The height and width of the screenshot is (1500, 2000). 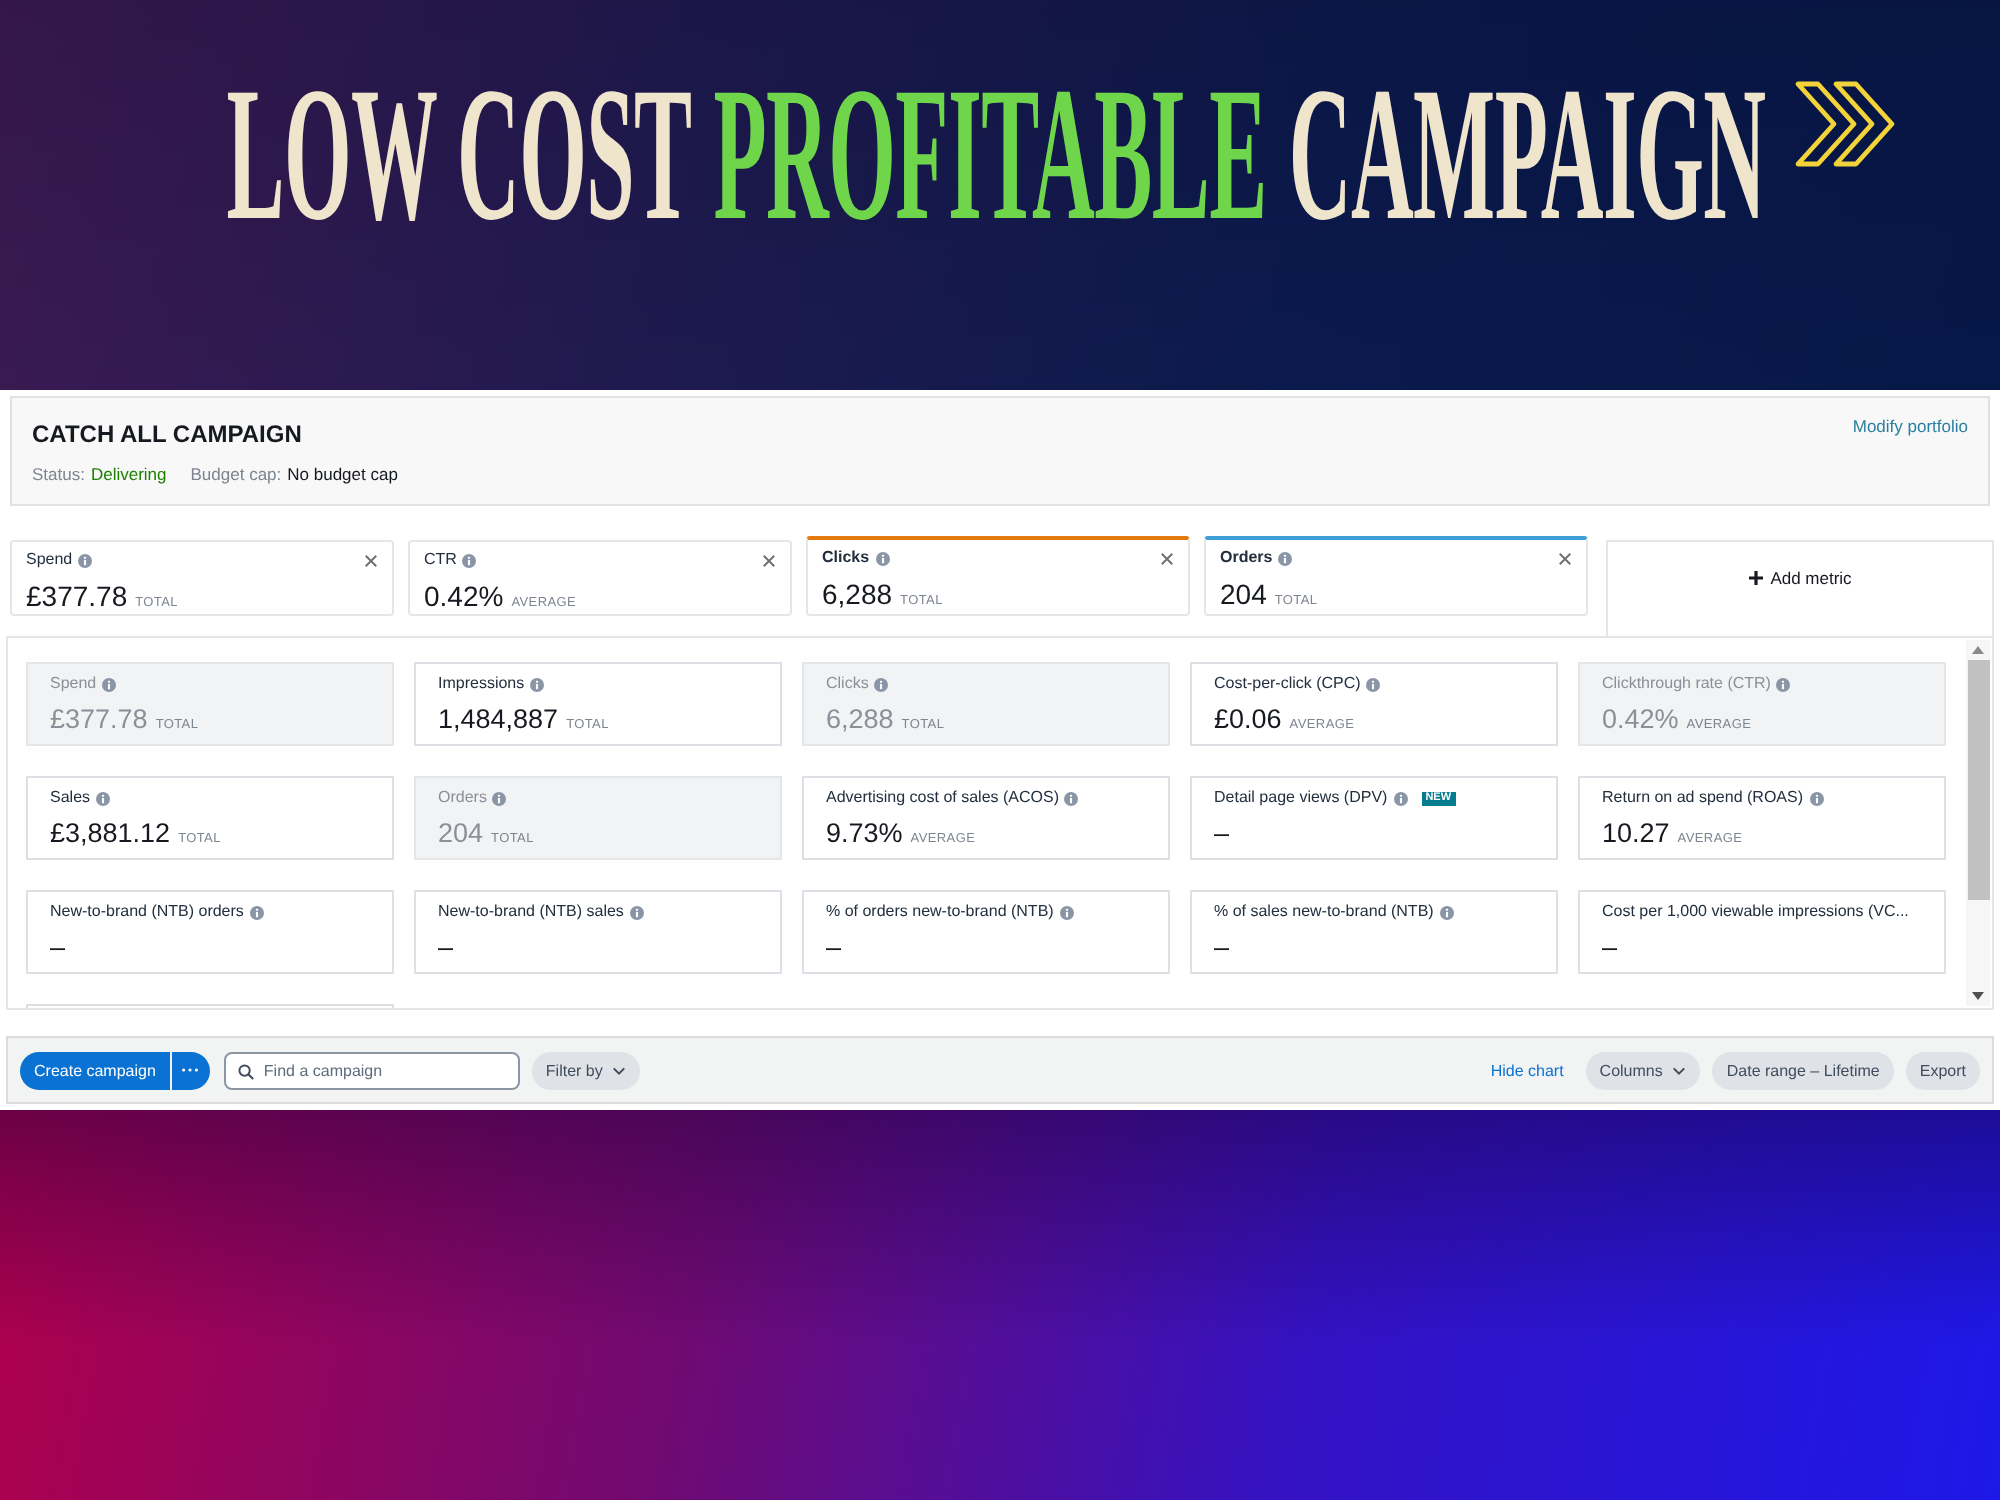 I want to click on campaign-title: CATCH ALL CAMPAIGN, so click(x=168, y=434).